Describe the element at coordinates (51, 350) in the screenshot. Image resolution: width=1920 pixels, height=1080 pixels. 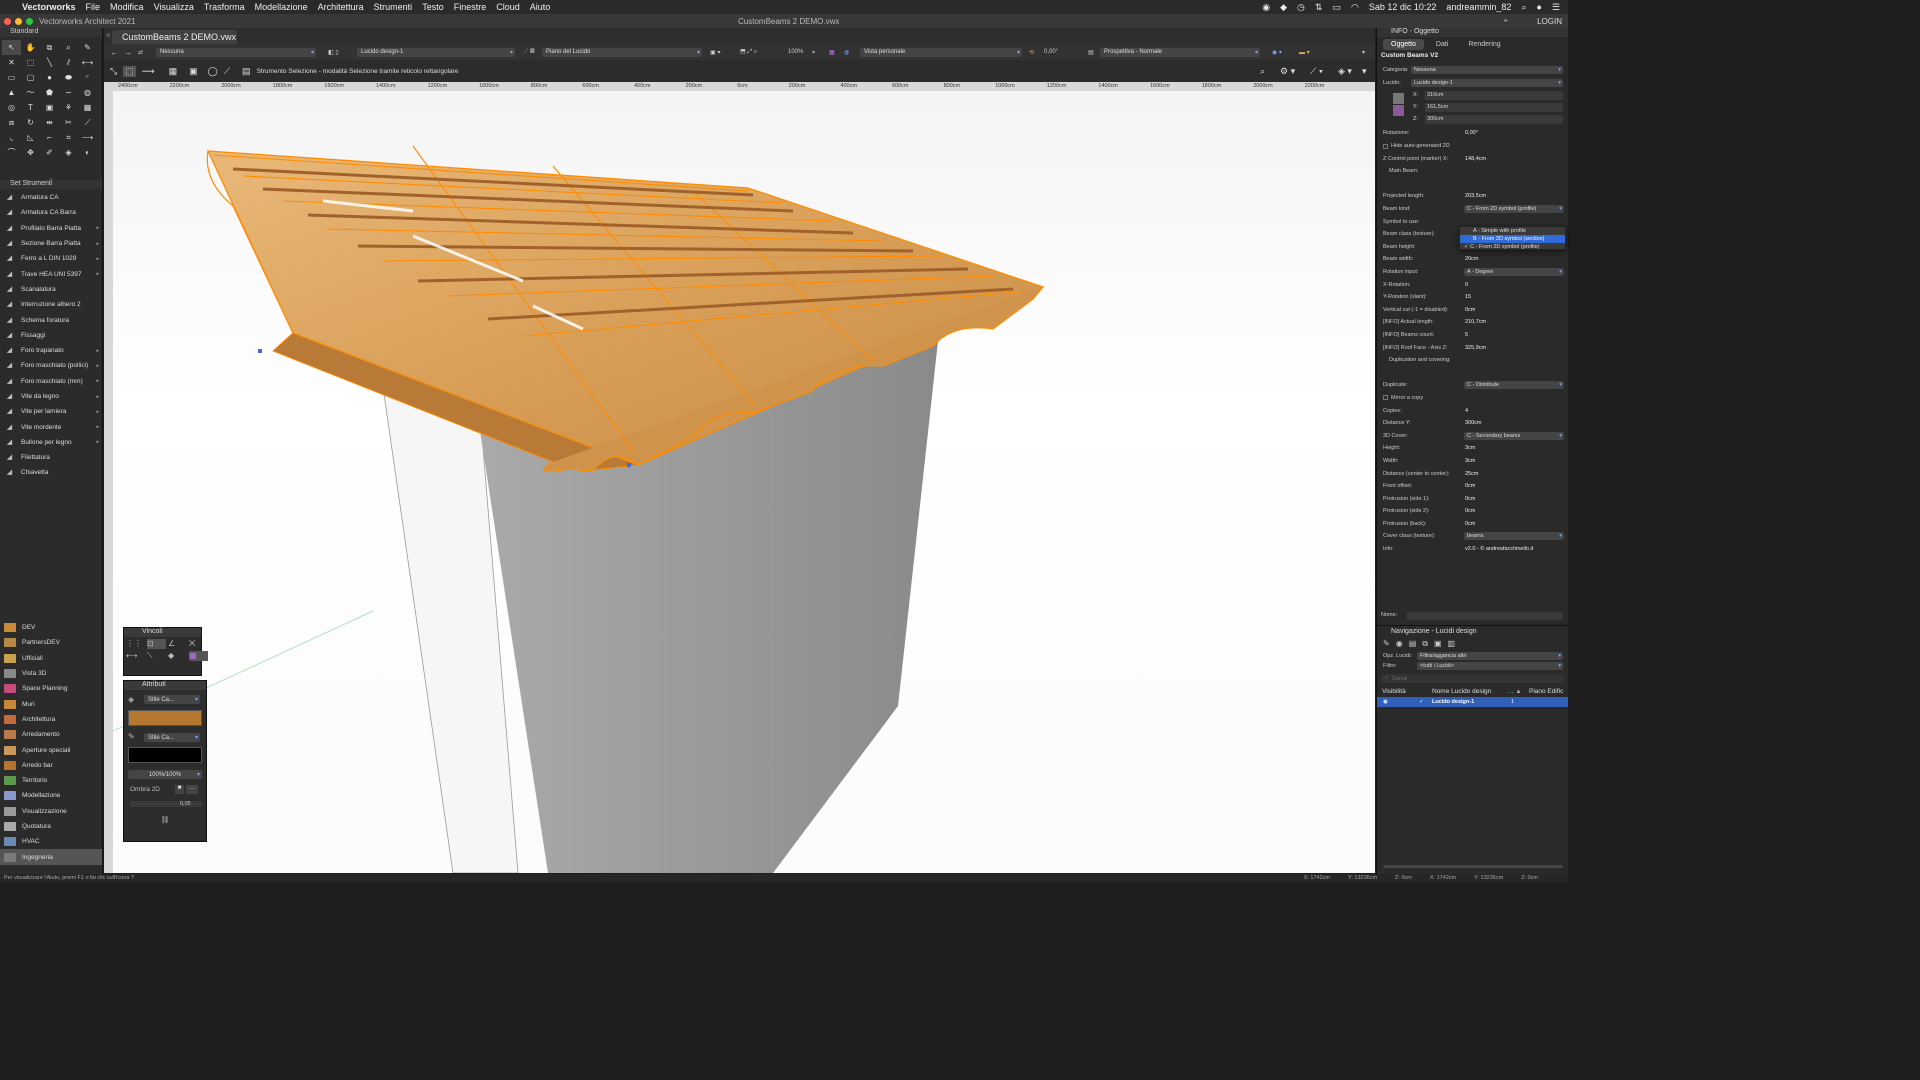
I see `tool-set-item: ◢ Foro trapanato ▸` at that location.